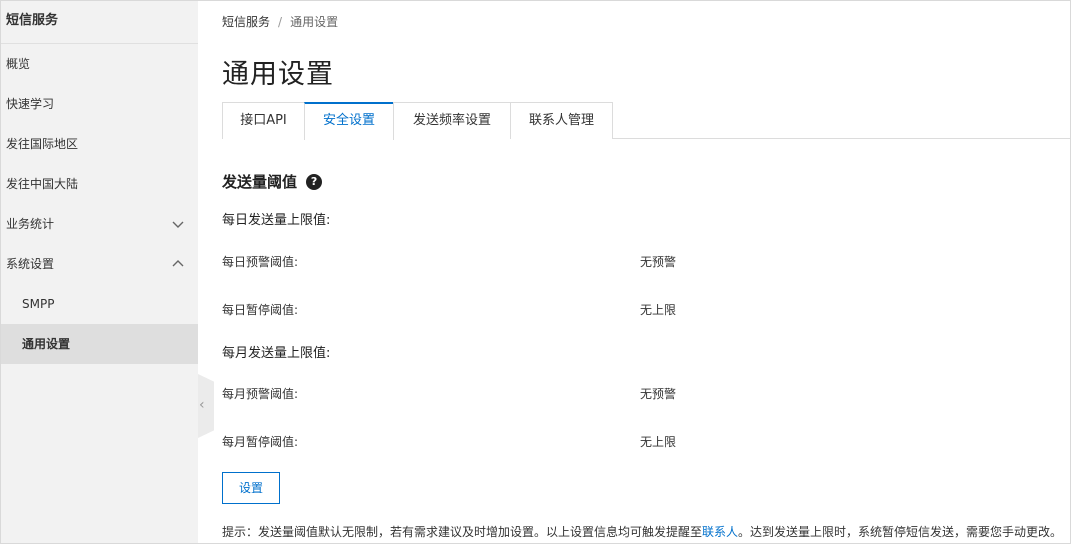 This screenshot has height=544, width=1071. I want to click on sidebar-item-overview: 概览, so click(99, 64).